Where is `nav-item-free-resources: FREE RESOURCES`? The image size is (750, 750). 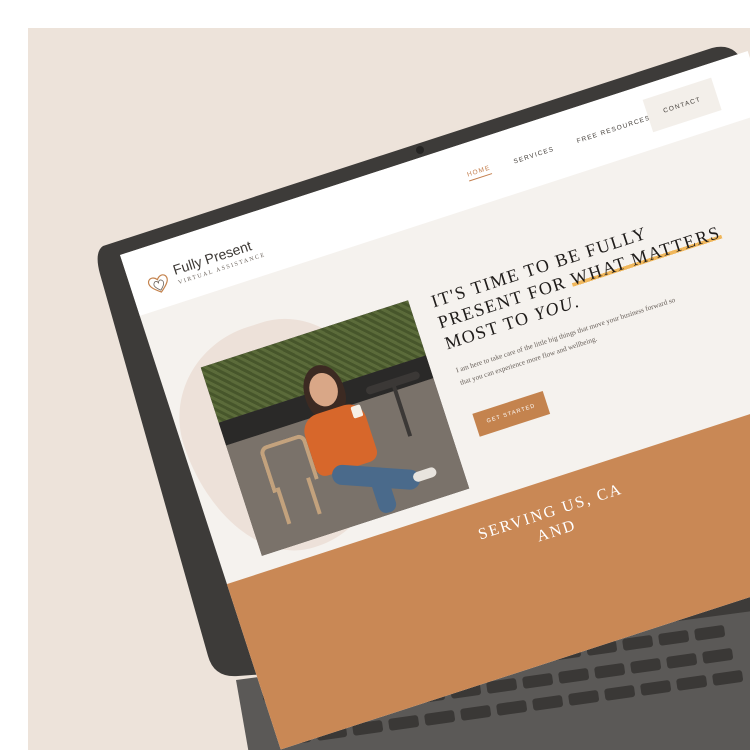 nav-item-free-resources: FREE RESOURCES is located at coordinates (614, 129).